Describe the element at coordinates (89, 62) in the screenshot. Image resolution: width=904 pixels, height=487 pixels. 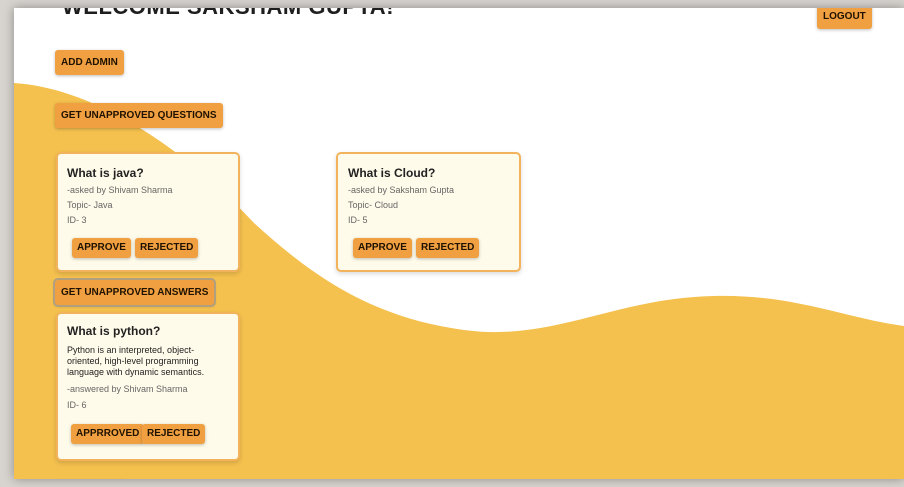
I see `add-admin-button: ADD ADMIN` at that location.